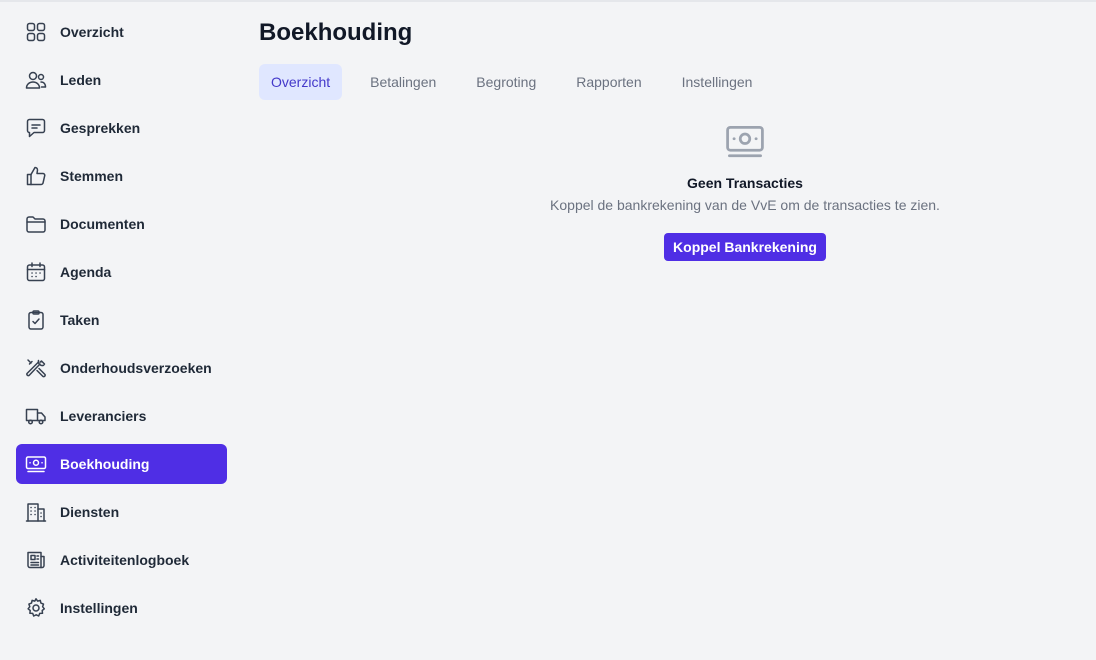 This screenshot has width=1096, height=660. I want to click on sidebar-item-instellingen: Instellingen, so click(121, 608).